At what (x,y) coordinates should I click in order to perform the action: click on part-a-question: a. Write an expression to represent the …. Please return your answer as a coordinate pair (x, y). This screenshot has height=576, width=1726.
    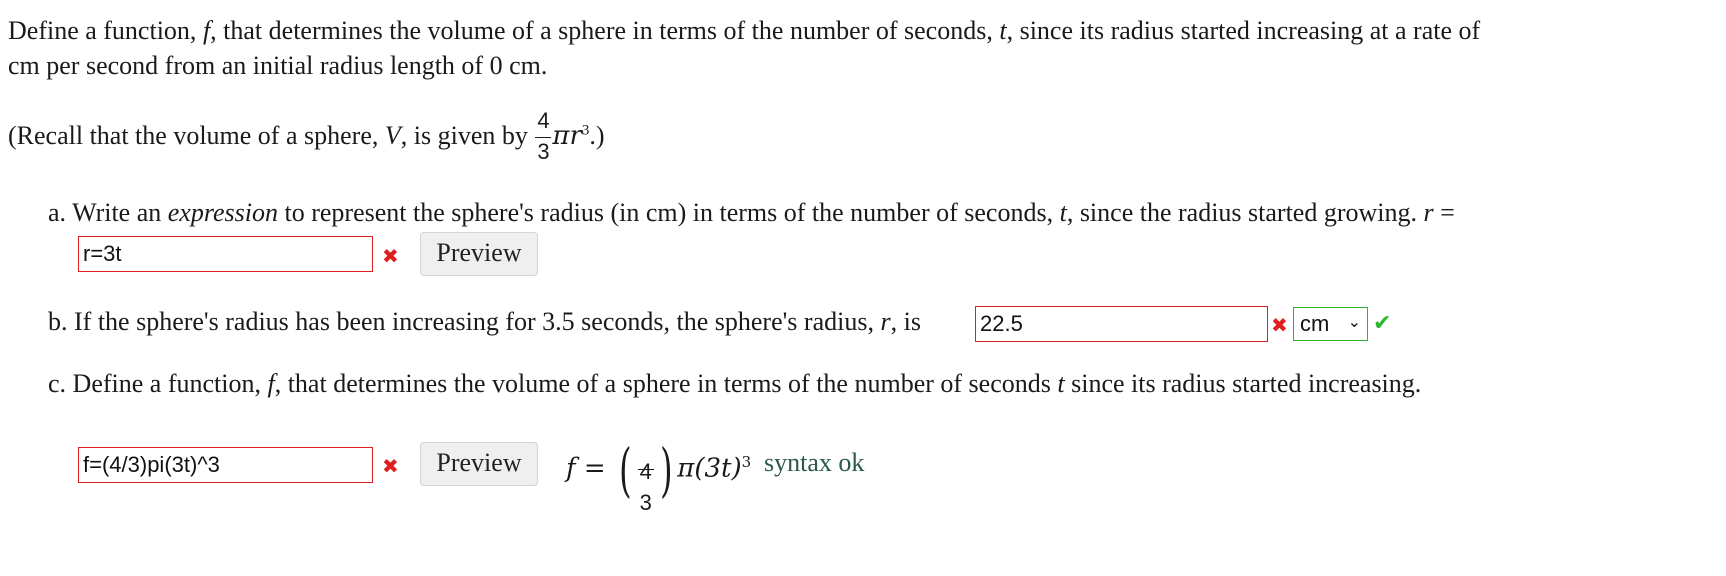
    Looking at the image, I should click on (751, 213).